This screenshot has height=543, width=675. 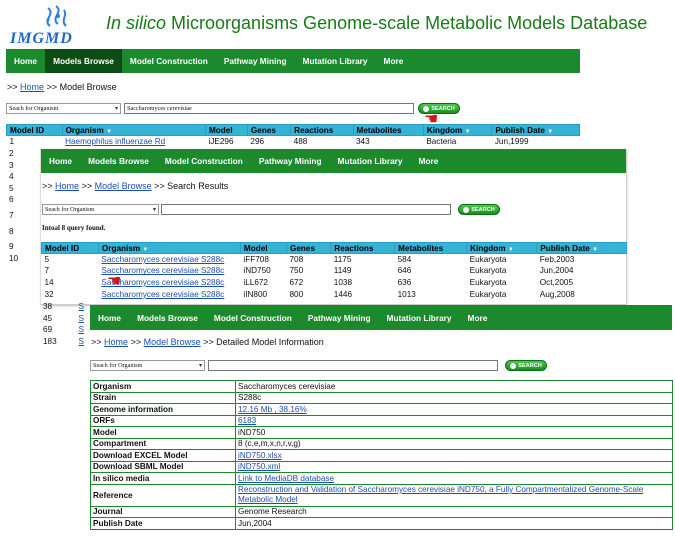 What do you see at coordinates (11, 153) in the screenshot?
I see `row-id: 2` at bounding box center [11, 153].